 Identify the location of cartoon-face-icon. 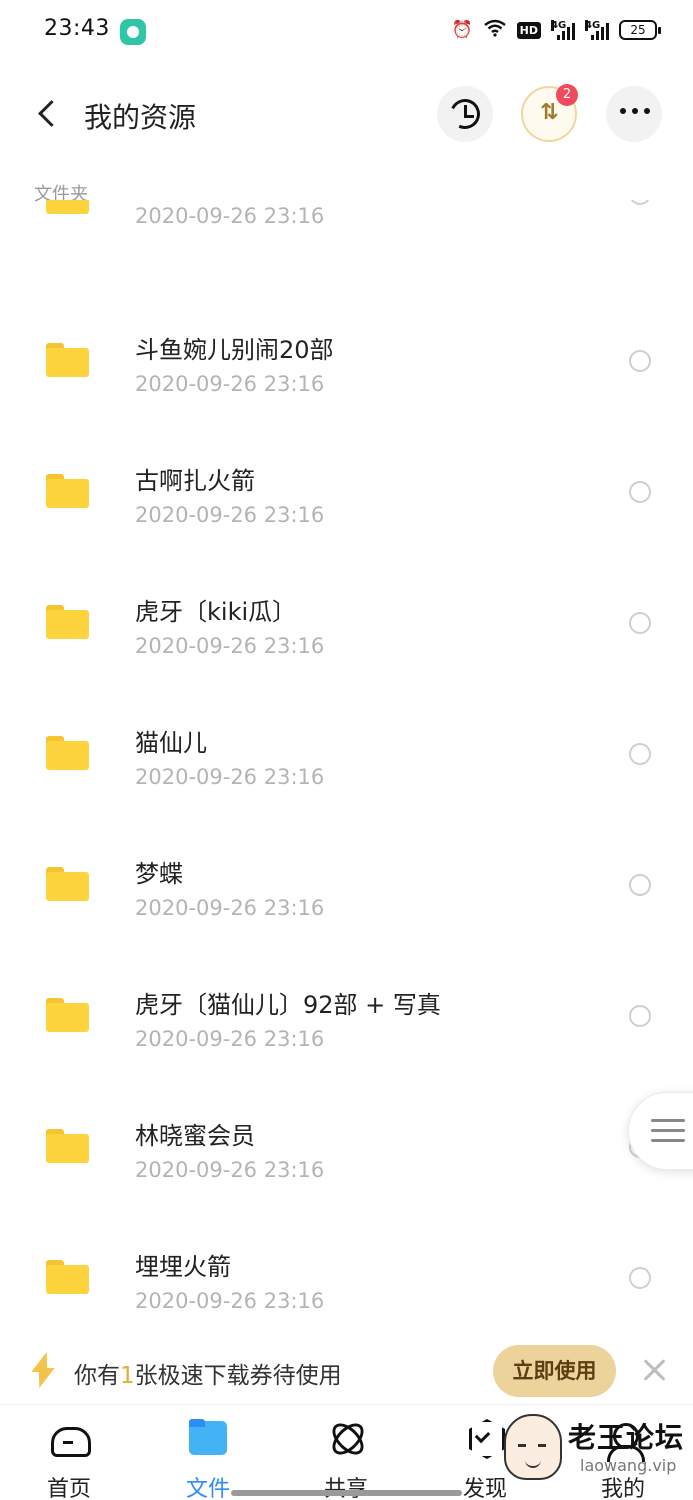
(533, 1447).